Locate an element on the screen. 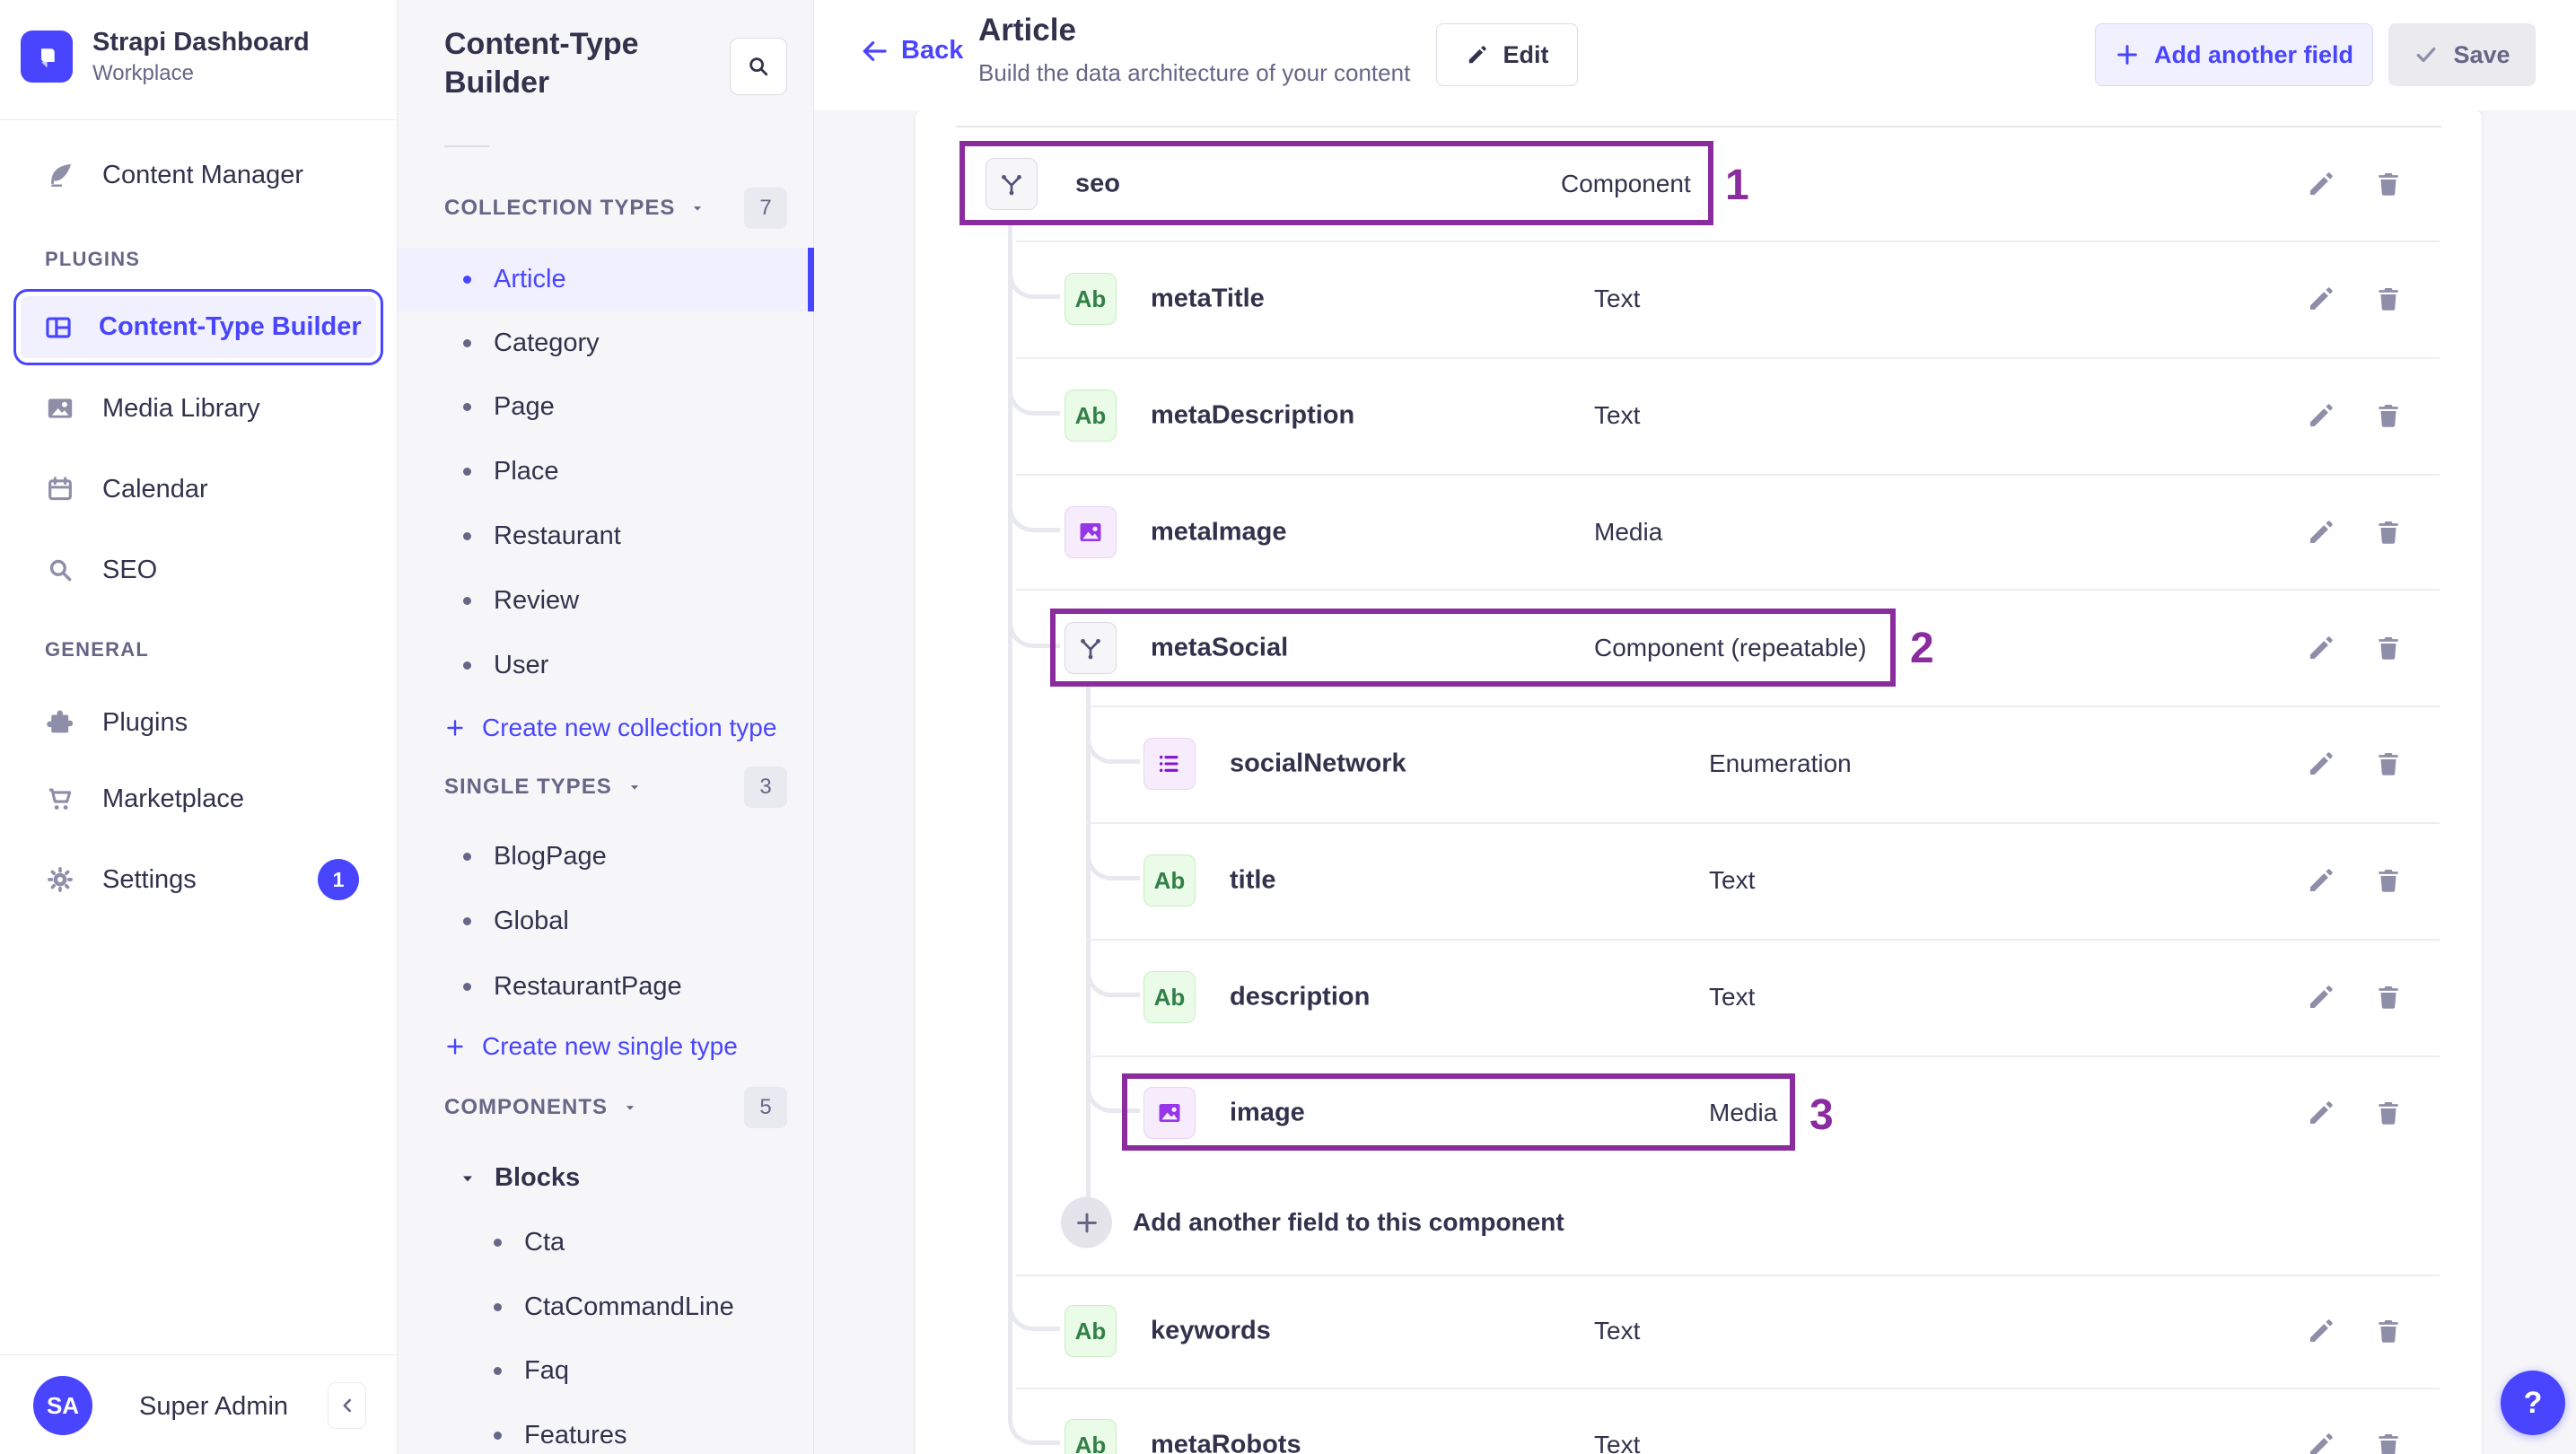 The height and width of the screenshot is (1454, 2576). sidebar-item-global: Global is located at coordinates (606, 921).